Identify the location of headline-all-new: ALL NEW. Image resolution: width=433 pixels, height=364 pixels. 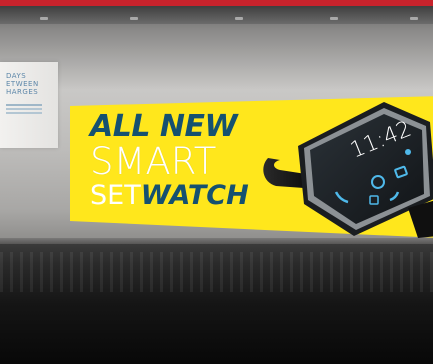
(164, 126).